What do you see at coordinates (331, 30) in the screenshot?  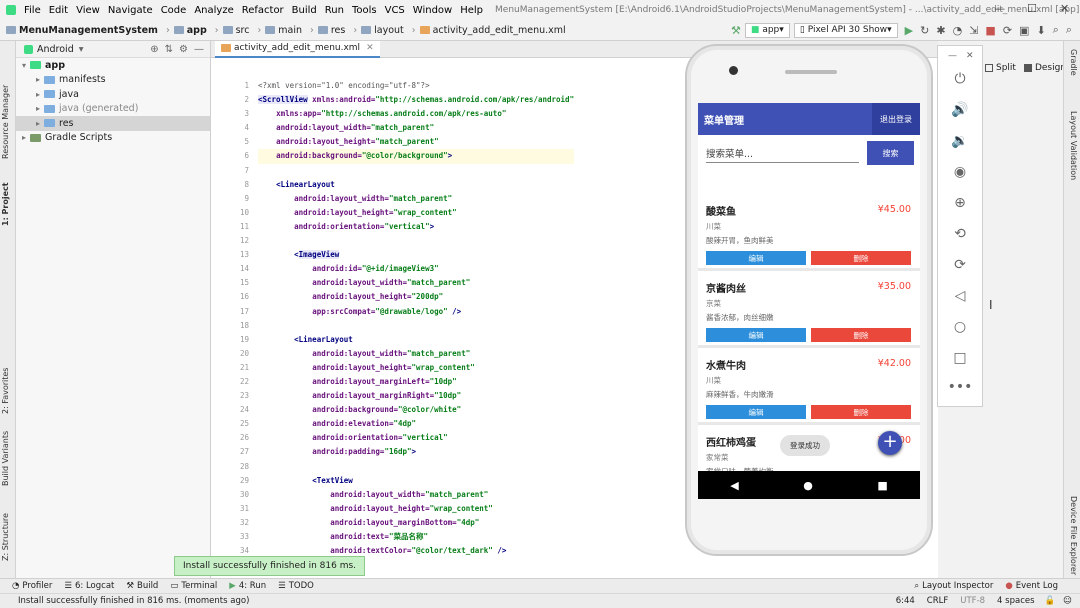 I see `breadcrumb-res: res` at bounding box center [331, 30].